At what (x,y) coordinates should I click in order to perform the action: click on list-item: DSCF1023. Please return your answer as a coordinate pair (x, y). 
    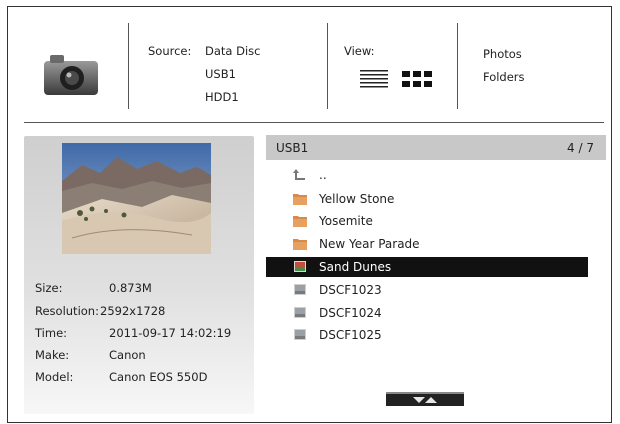
    Looking at the image, I should click on (427, 290).